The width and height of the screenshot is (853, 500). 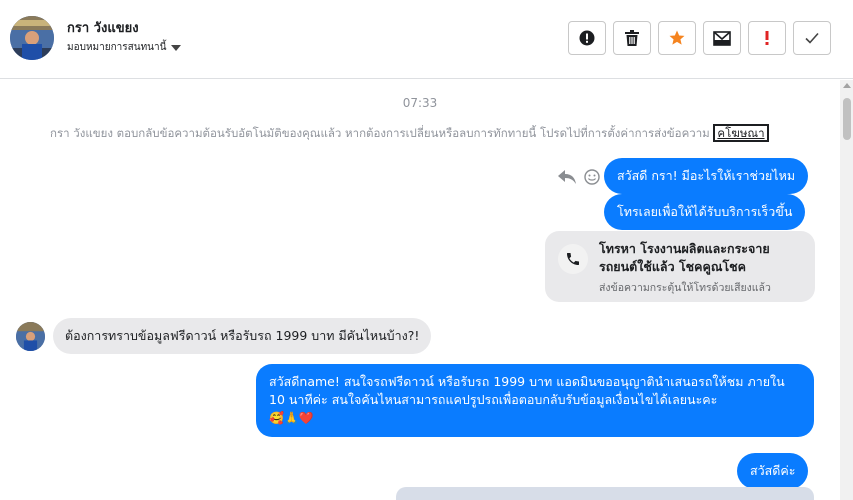 What do you see at coordinates (103, 28) in the screenshot?
I see `contact-name: กรา วังแขยง` at bounding box center [103, 28].